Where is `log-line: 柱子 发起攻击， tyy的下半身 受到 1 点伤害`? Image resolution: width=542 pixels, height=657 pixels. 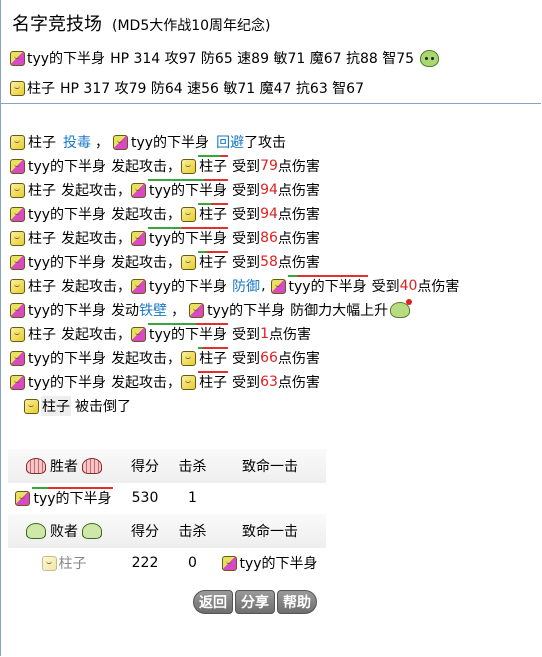
log-line: 柱子 发起攻击， tyy的下半身 受到 1 点伤害 is located at coordinates (272, 334).